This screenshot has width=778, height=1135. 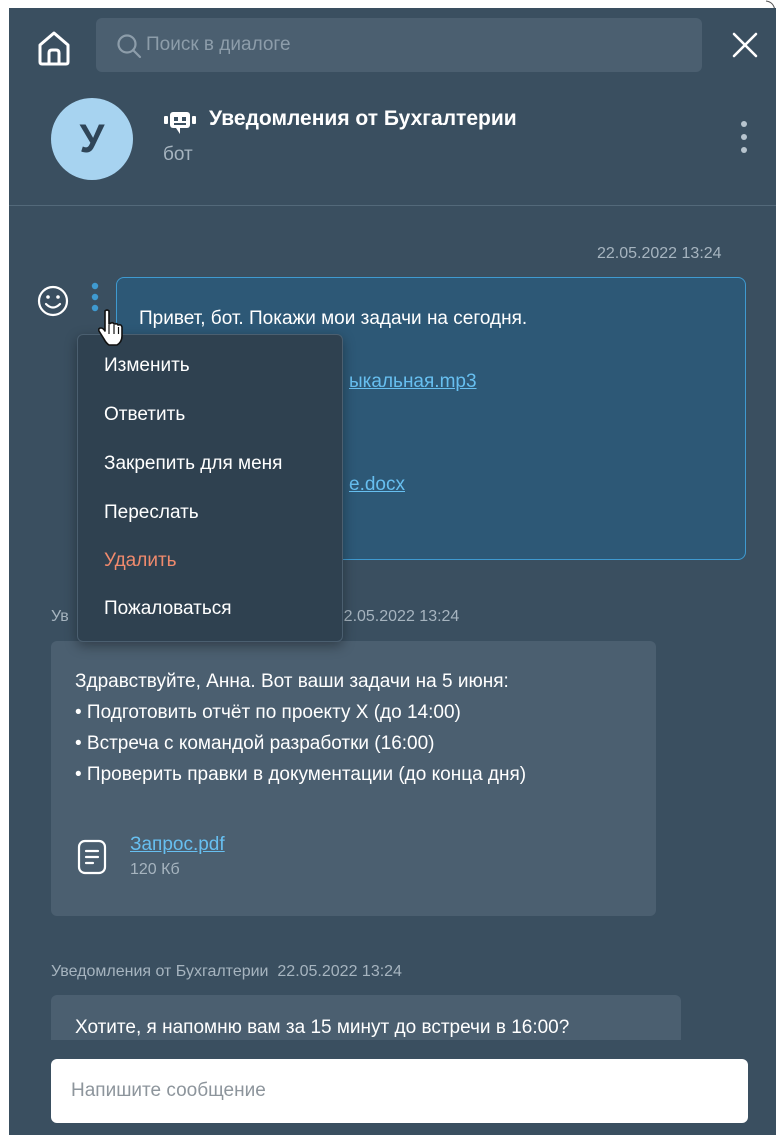 What do you see at coordinates (151, 513) in the screenshot?
I see `menu-item-forward: Переслать` at bounding box center [151, 513].